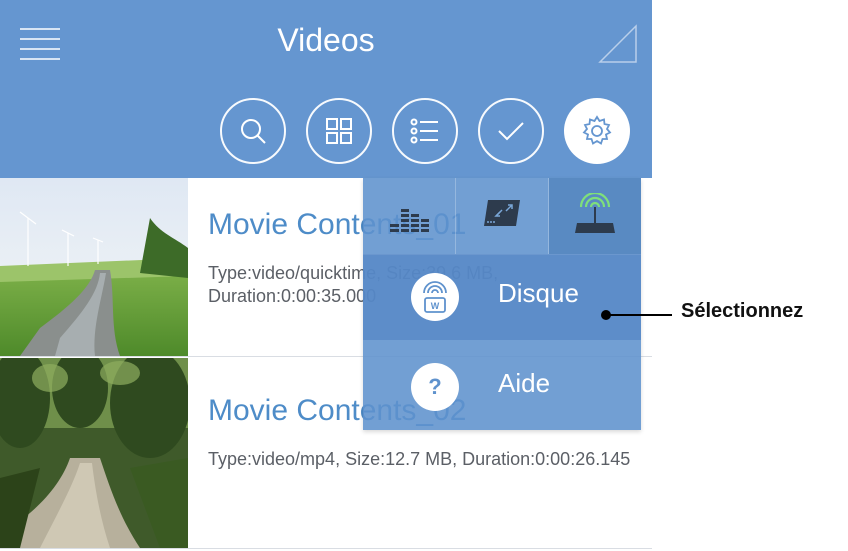 The image size is (848, 551). Describe the element at coordinates (618, 44) in the screenshot. I see `signal-triangle-icon` at that location.